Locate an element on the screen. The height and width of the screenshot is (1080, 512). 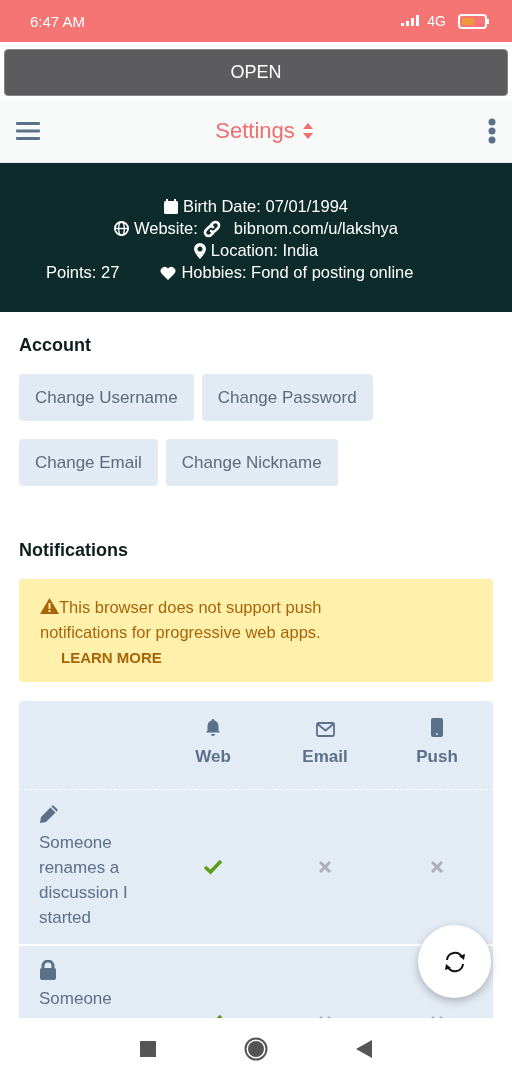
column-header: Push is located at coordinates (437, 757).